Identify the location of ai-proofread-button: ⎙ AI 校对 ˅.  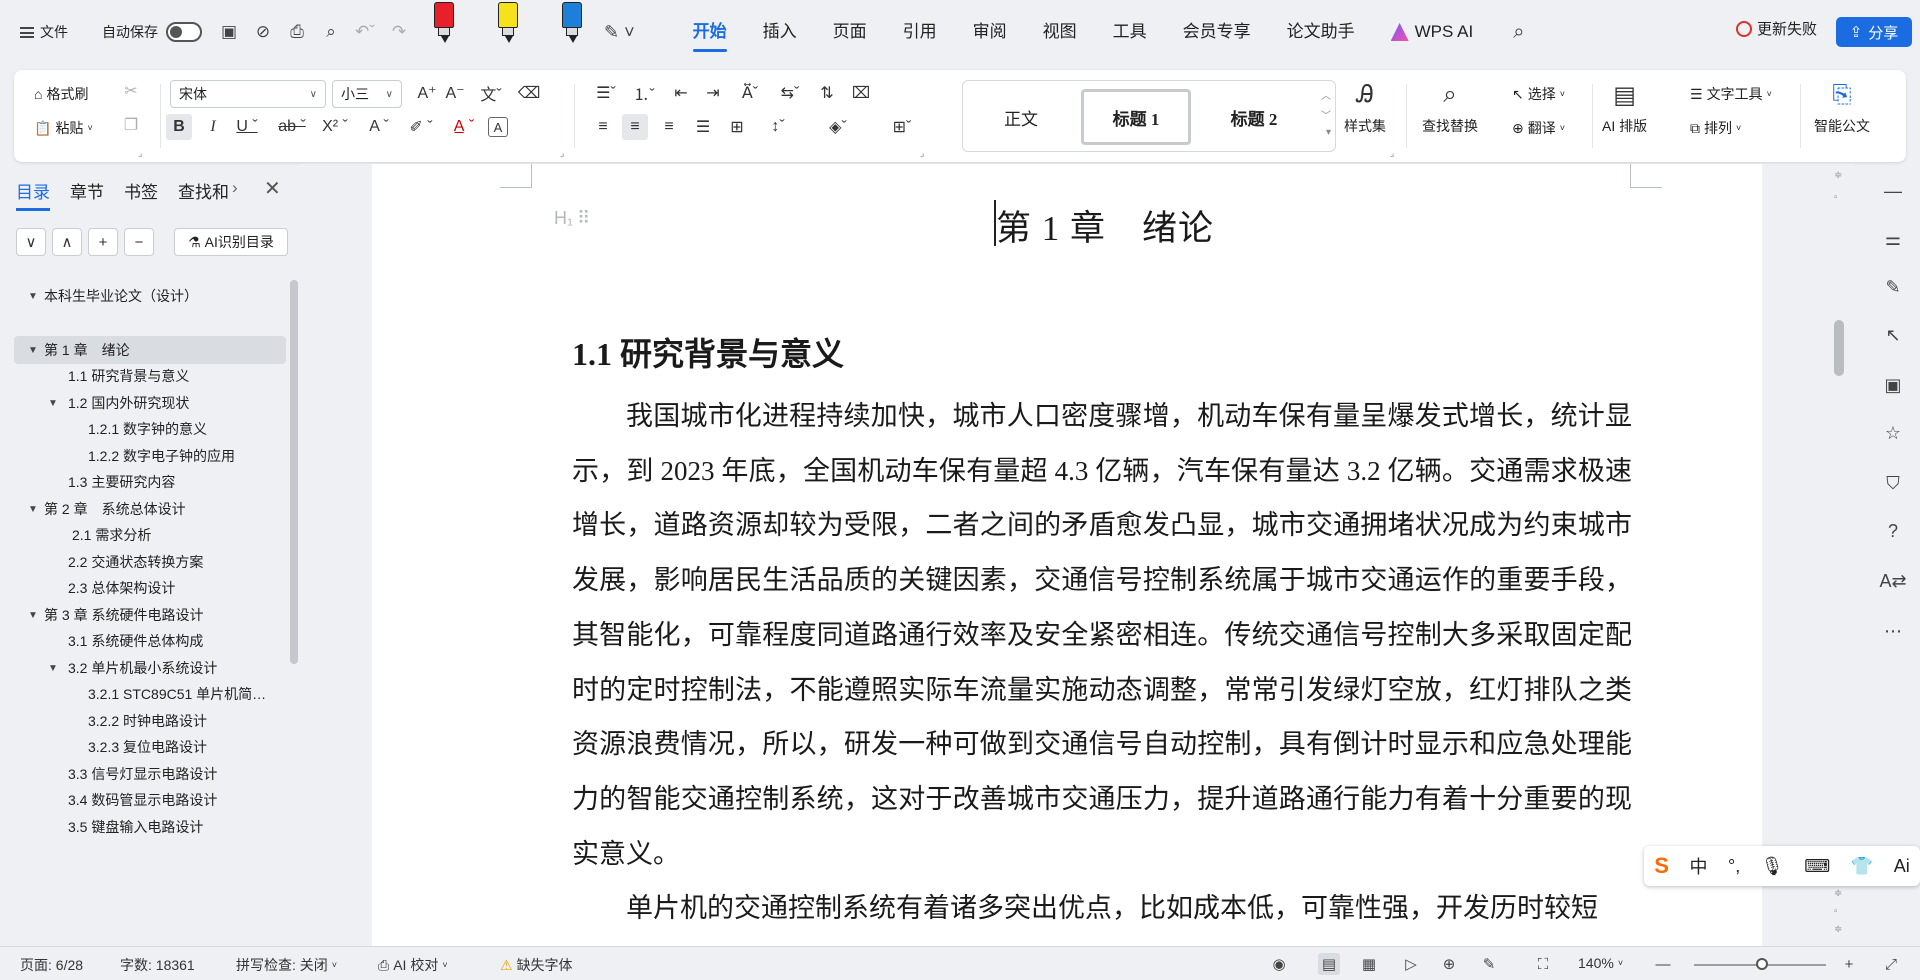
(413, 965).